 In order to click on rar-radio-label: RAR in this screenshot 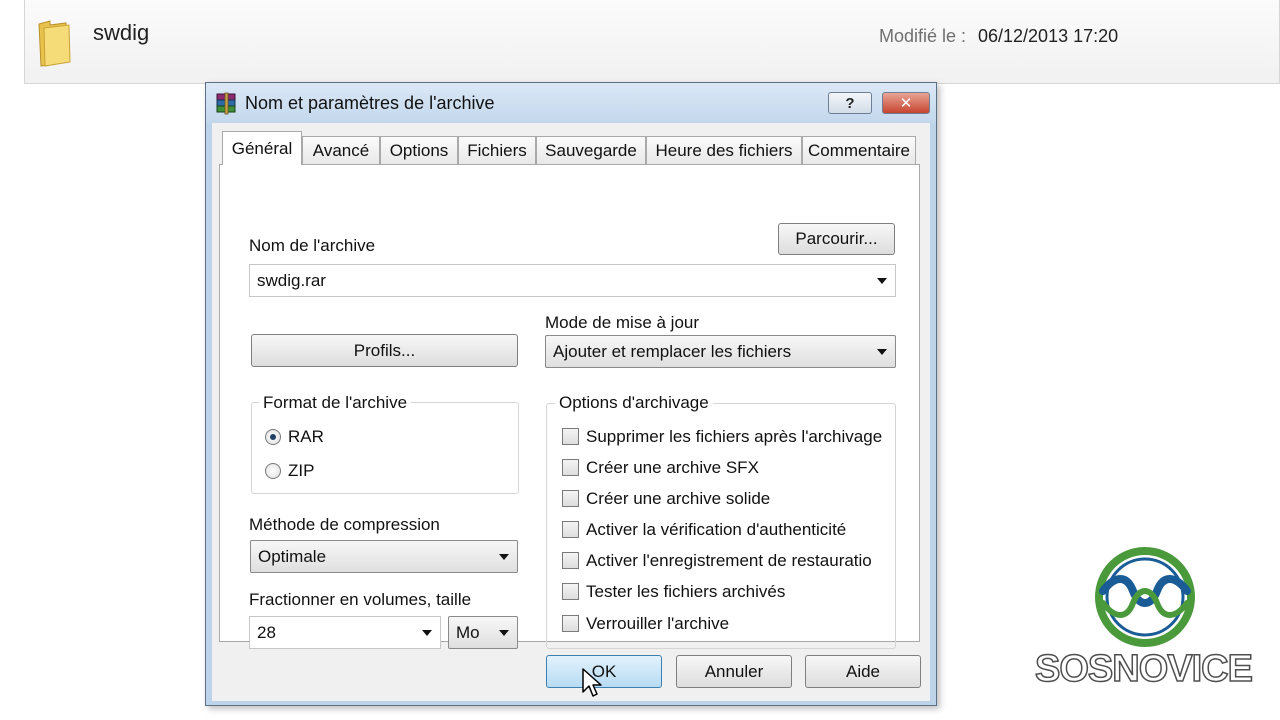, I will do `click(306, 437)`.